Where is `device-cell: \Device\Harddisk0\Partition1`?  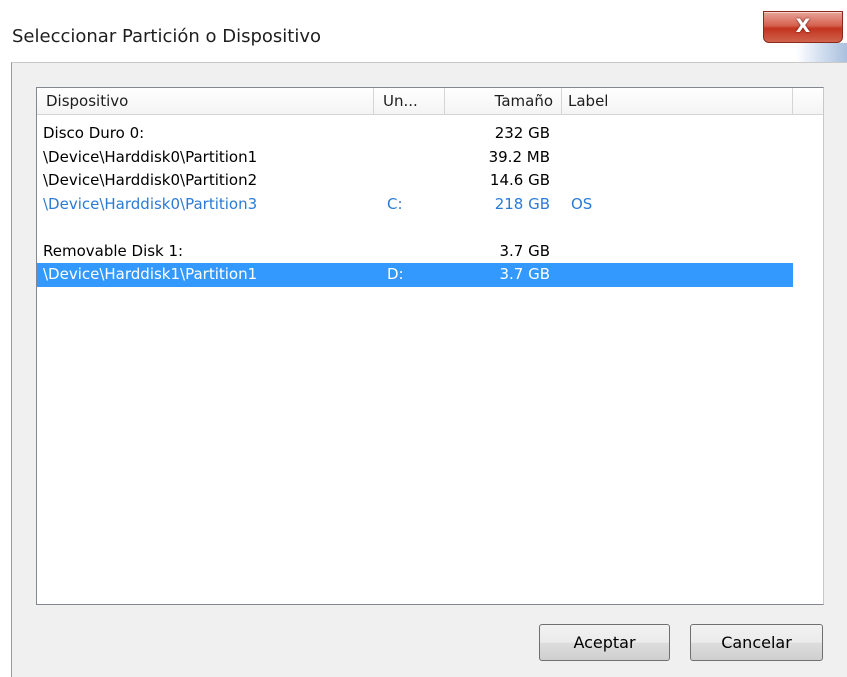
device-cell: \Device\Harddisk0\Partition1 is located at coordinates (150, 156).